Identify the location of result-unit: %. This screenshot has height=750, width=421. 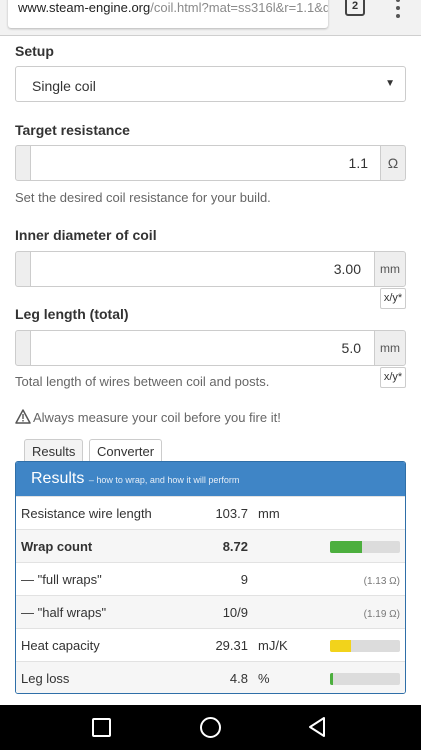
(283, 677).